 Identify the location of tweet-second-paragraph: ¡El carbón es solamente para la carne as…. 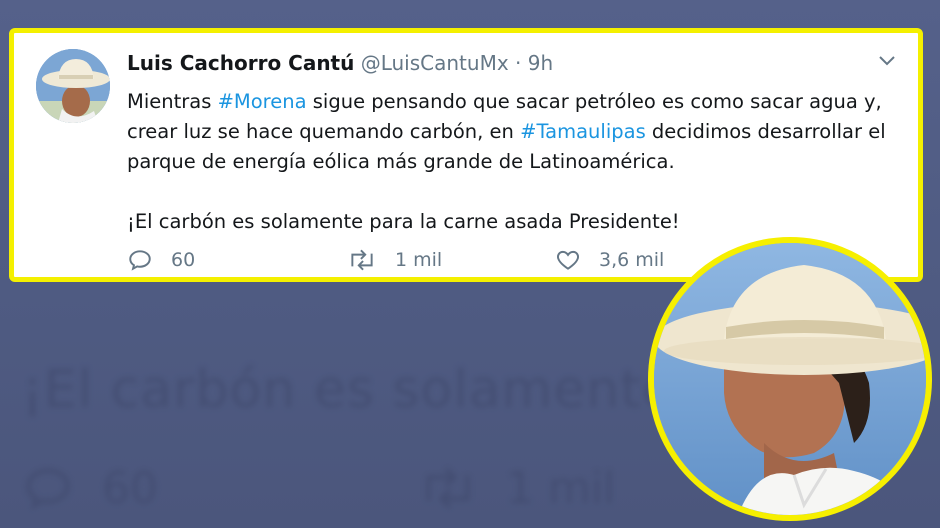
(403, 221).